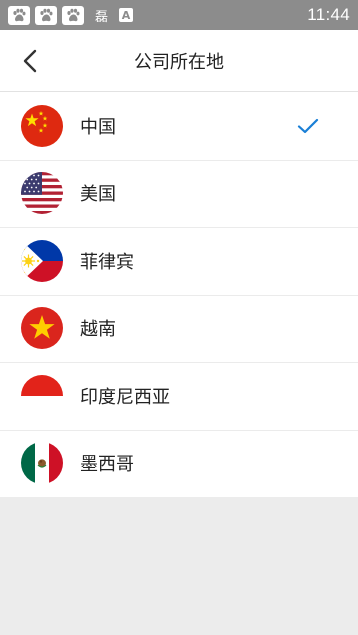  I want to click on storage-icon: 磊, so click(102, 17).